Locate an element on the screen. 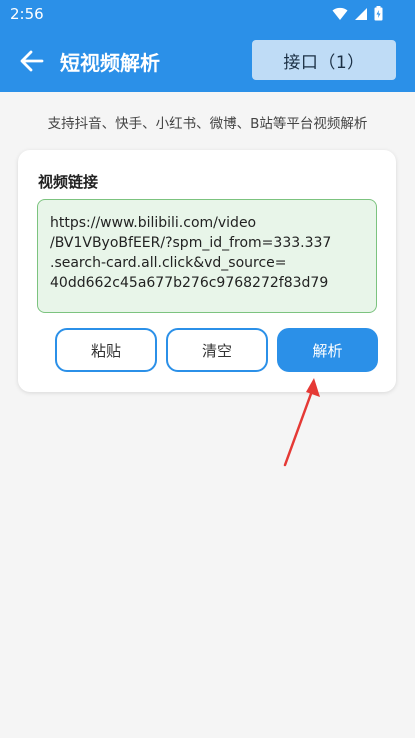  status-time: 2:56 is located at coordinates (27, 14).